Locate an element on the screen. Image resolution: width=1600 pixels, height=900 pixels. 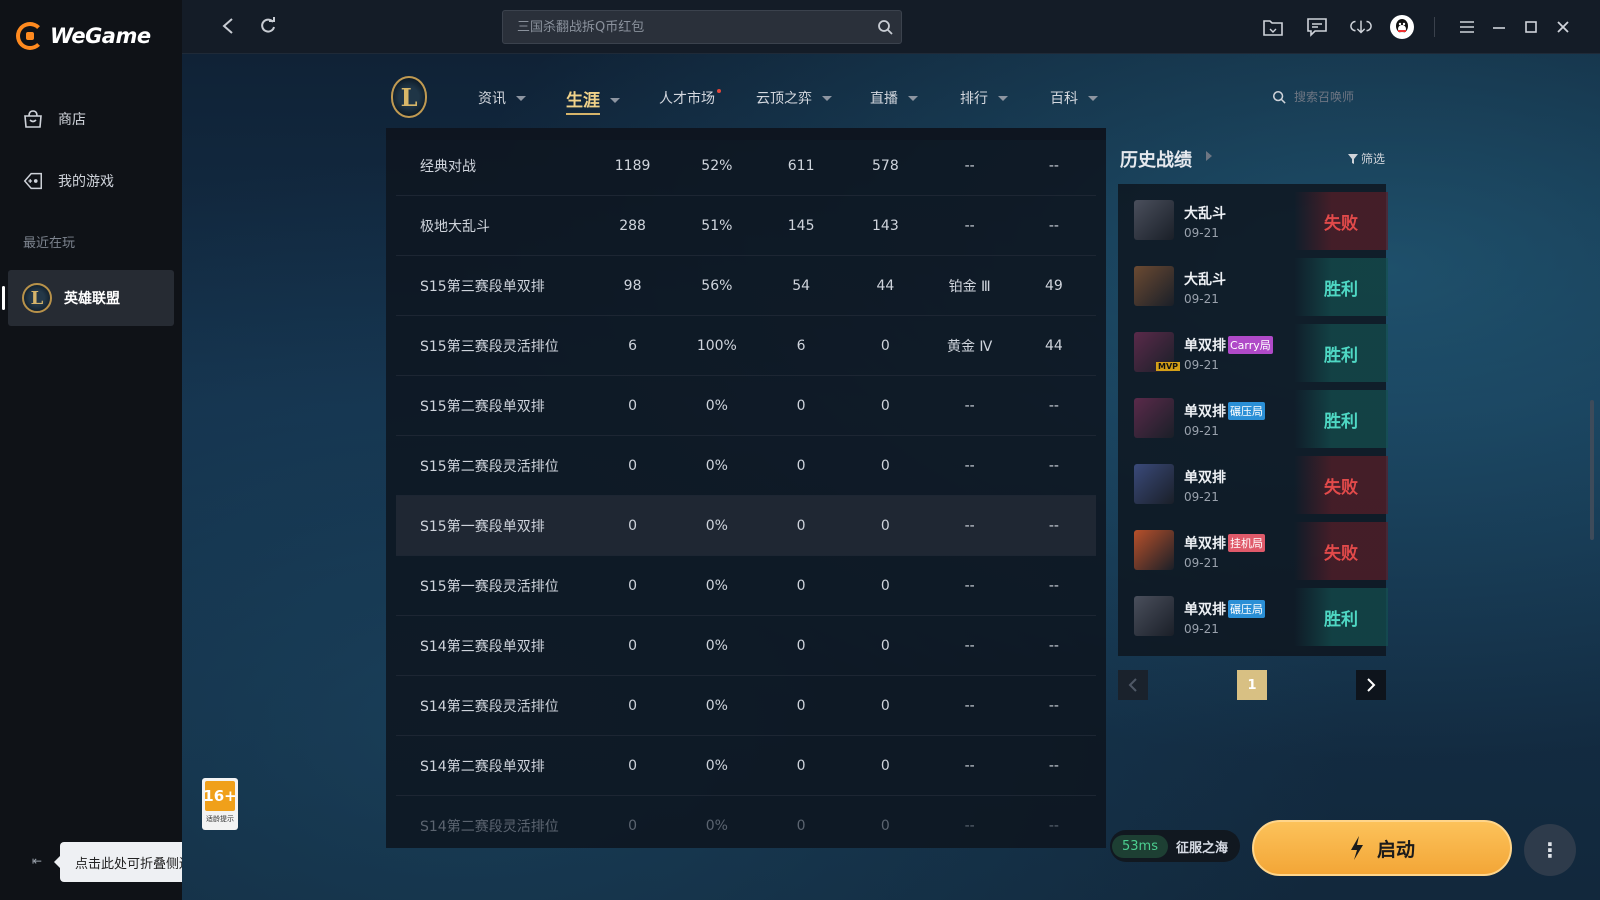
tab-label: 云顶之弈 is located at coordinates (784, 99).